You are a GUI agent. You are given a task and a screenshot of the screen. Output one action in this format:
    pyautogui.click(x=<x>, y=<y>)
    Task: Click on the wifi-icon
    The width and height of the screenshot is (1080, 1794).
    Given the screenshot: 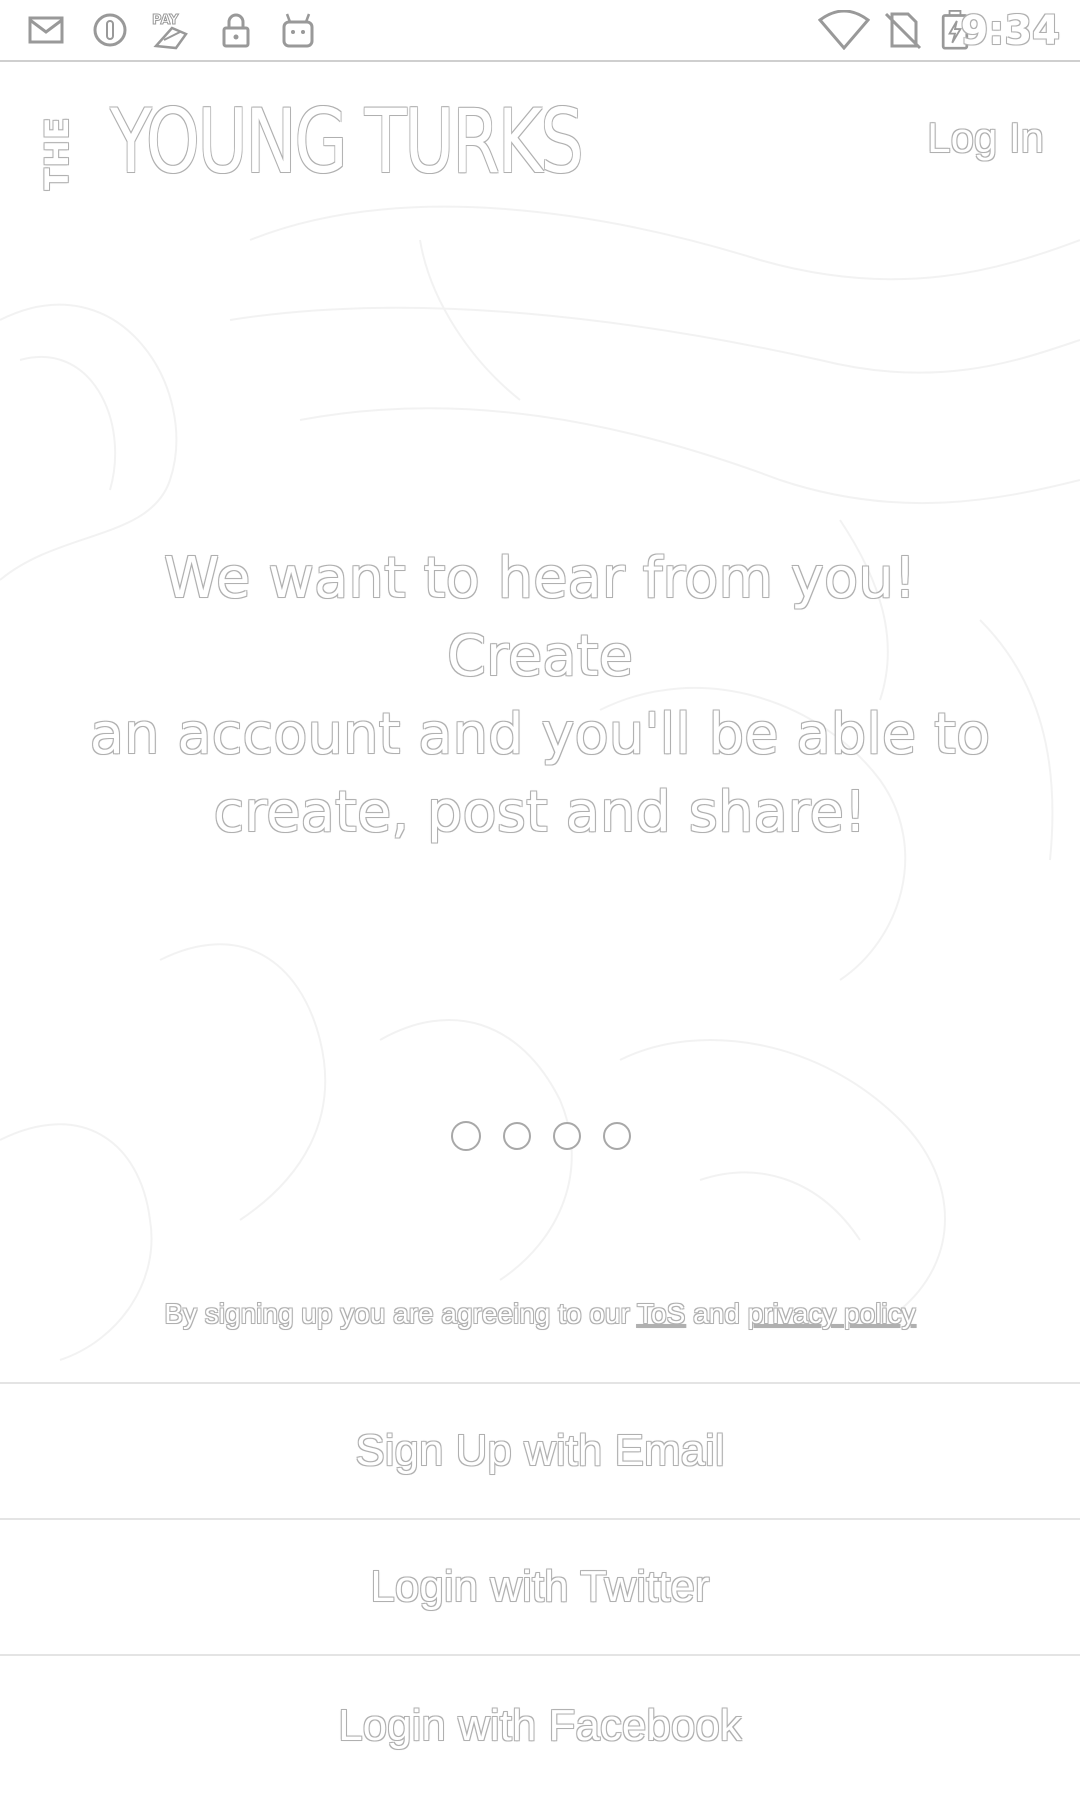 What is the action you would take?
    pyautogui.click(x=844, y=30)
    